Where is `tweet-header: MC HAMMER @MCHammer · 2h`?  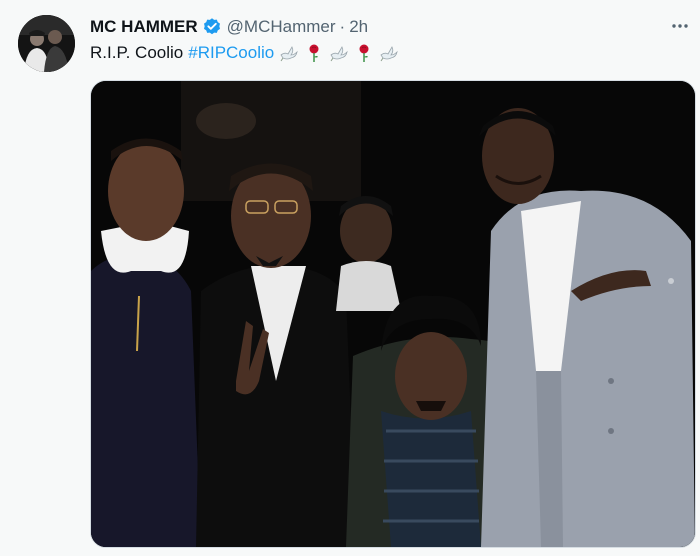 tweet-header: MC HAMMER @MCHammer · 2h is located at coordinates (229, 27).